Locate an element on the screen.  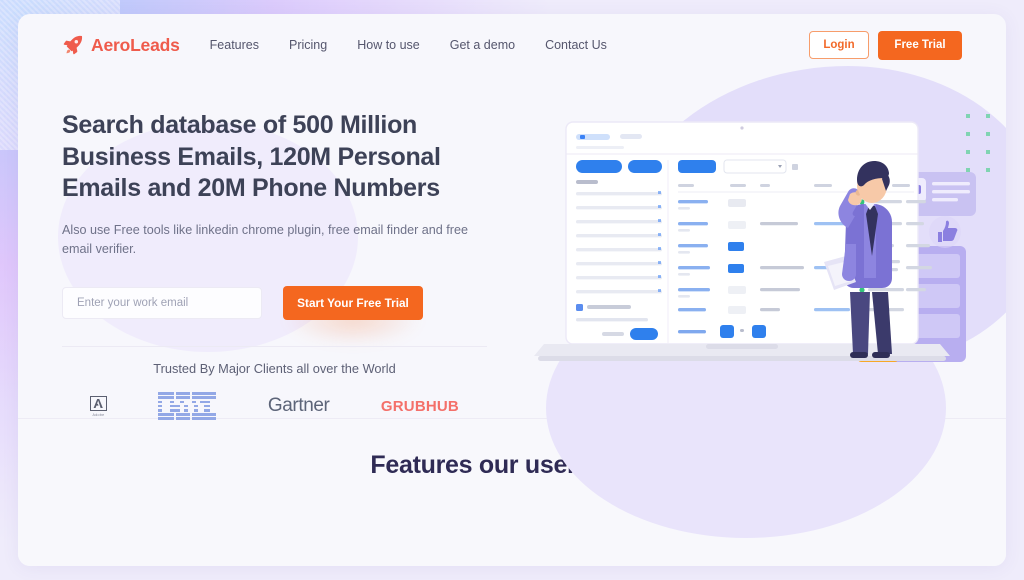
login-button: Login is located at coordinates (839, 45).